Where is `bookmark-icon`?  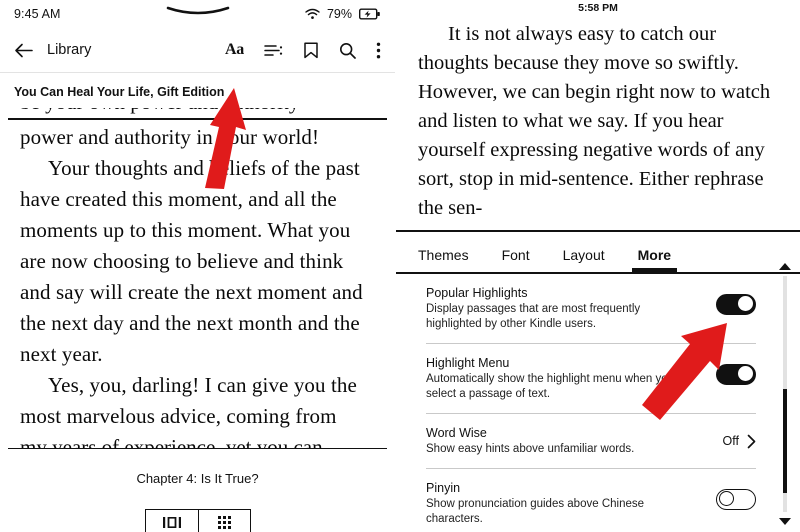
bookmark-icon is located at coordinates (311, 49).